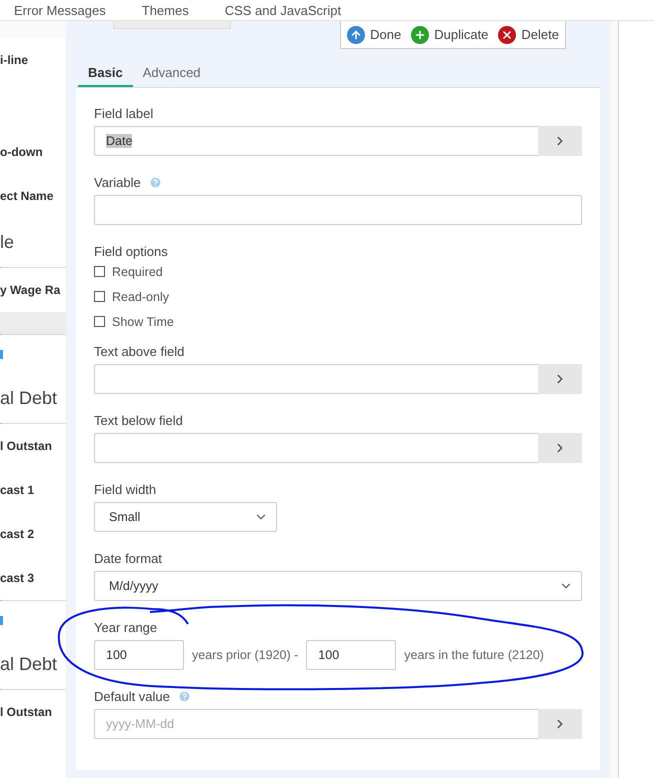  Describe the element at coordinates (316, 724) in the screenshot. I see `input-field: yyyy-MM-dd` at that location.